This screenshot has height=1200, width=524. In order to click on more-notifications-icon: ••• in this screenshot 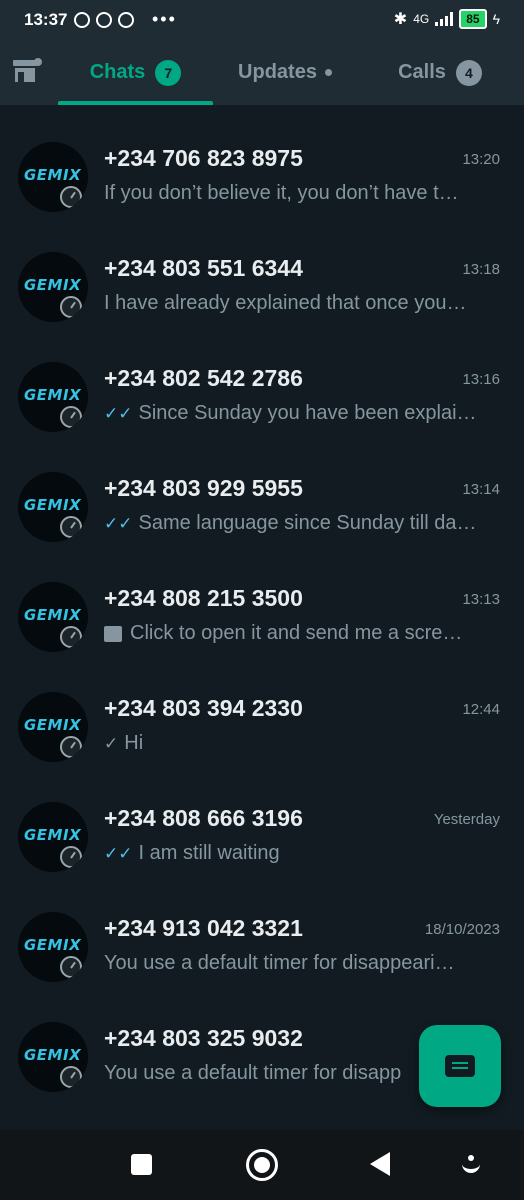, I will do `click(164, 19)`.